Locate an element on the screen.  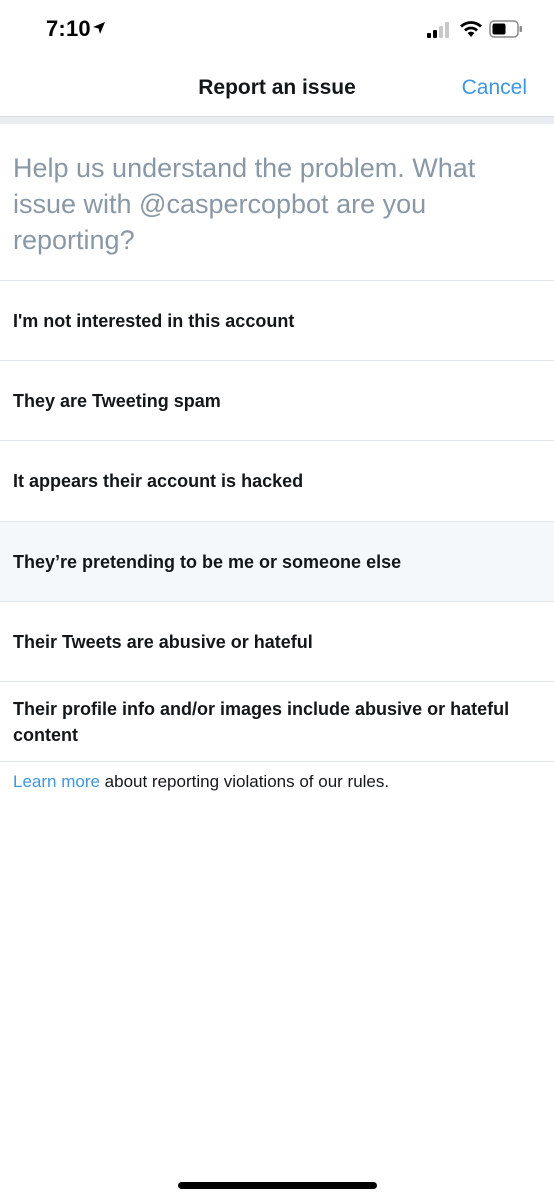
learn-more-link: Learn more is located at coordinates (56, 781).